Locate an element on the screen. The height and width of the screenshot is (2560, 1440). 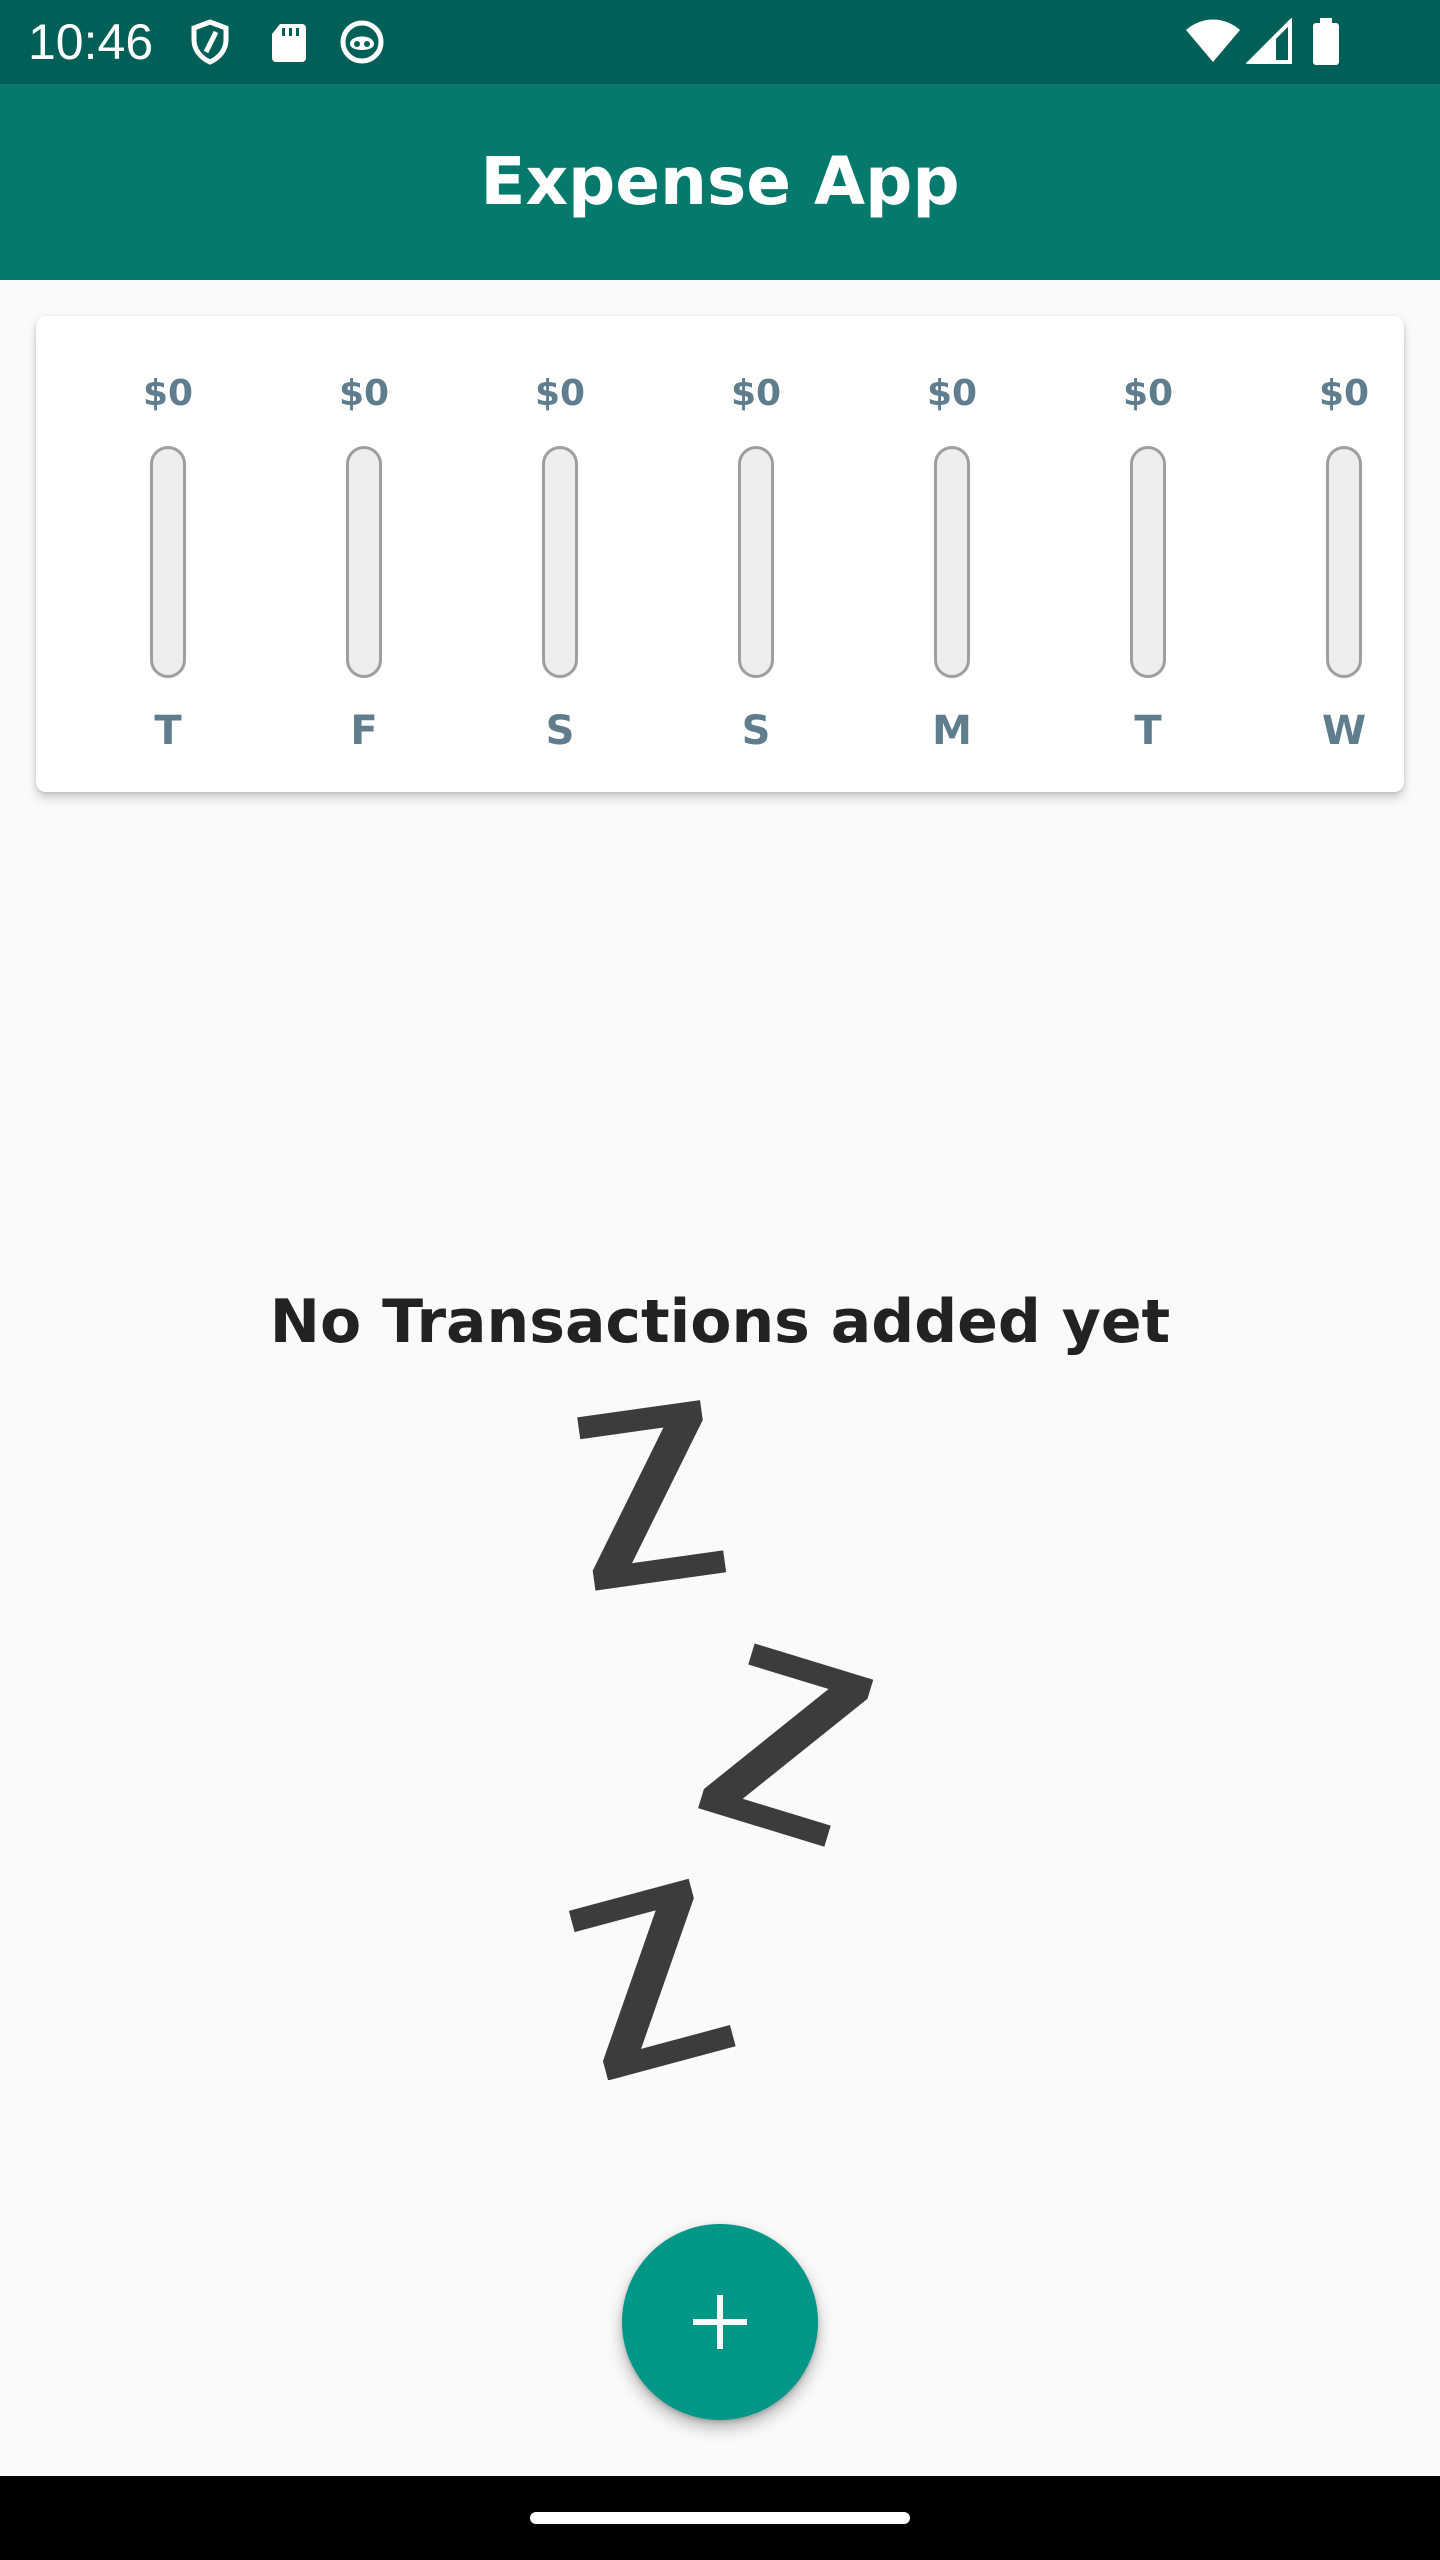
status-bar: 10:46 is located at coordinates (720, 42).